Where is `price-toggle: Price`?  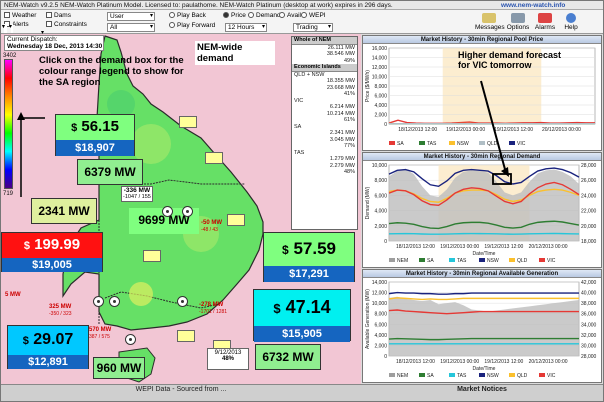
price-toggle: Price is located at coordinates (234, 16).